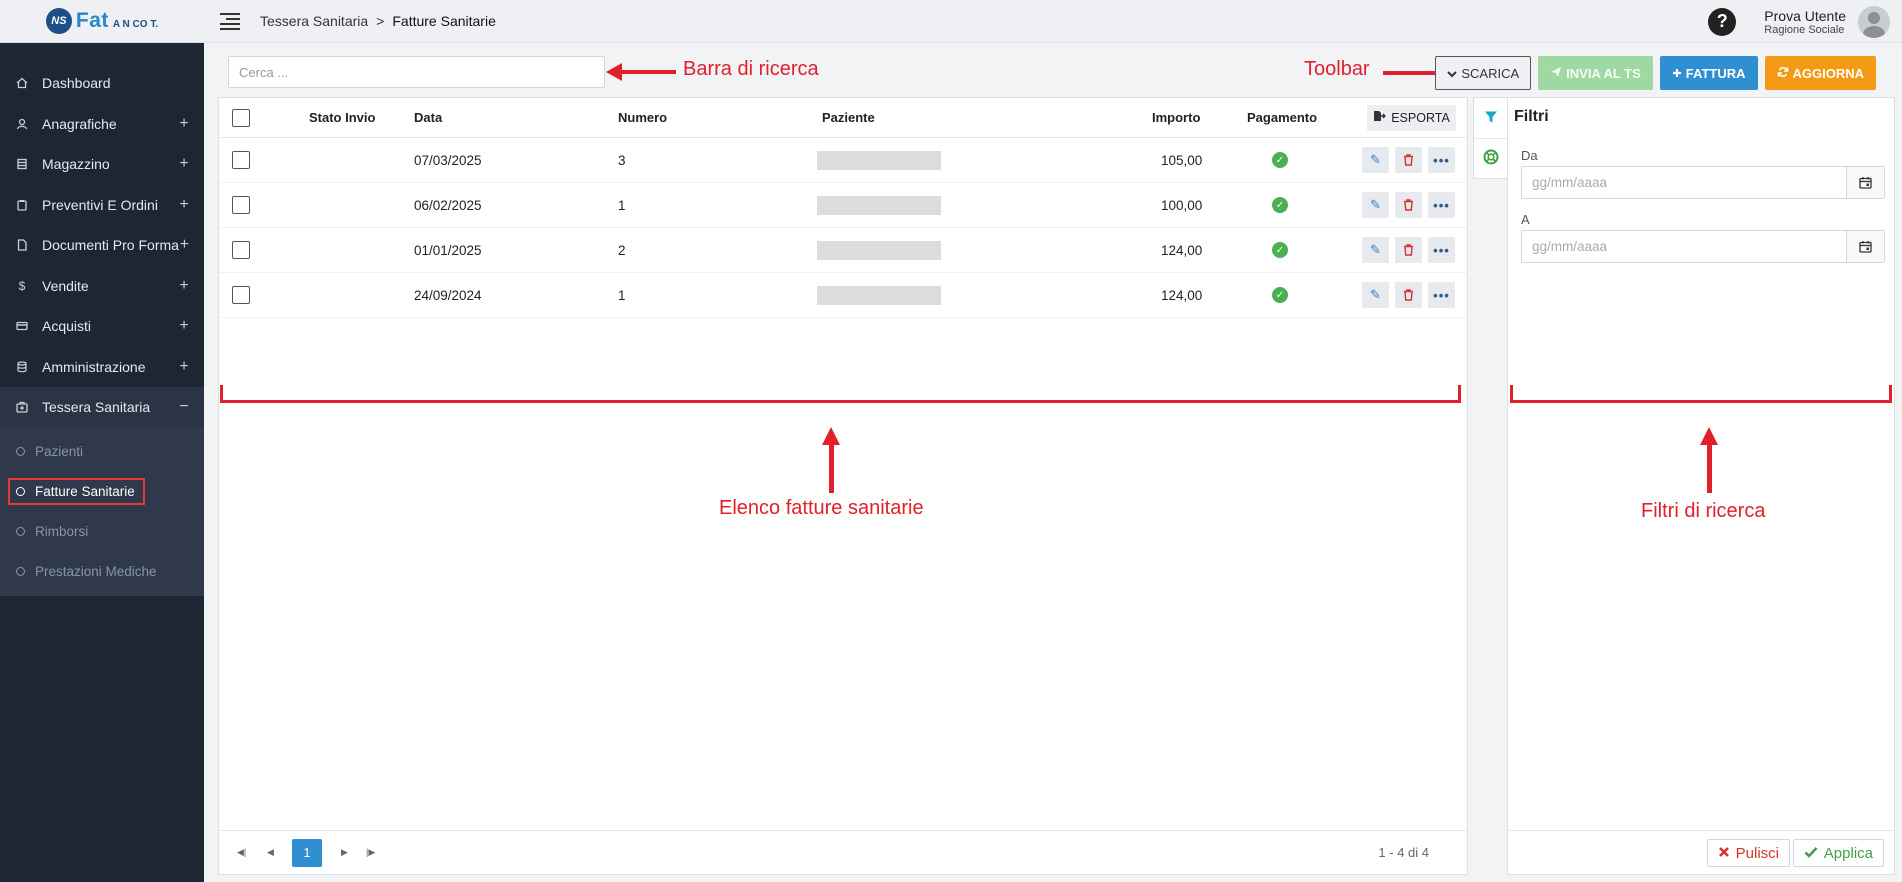  Describe the element at coordinates (22, 164) in the screenshot. I see `warehouse-icon` at that location.